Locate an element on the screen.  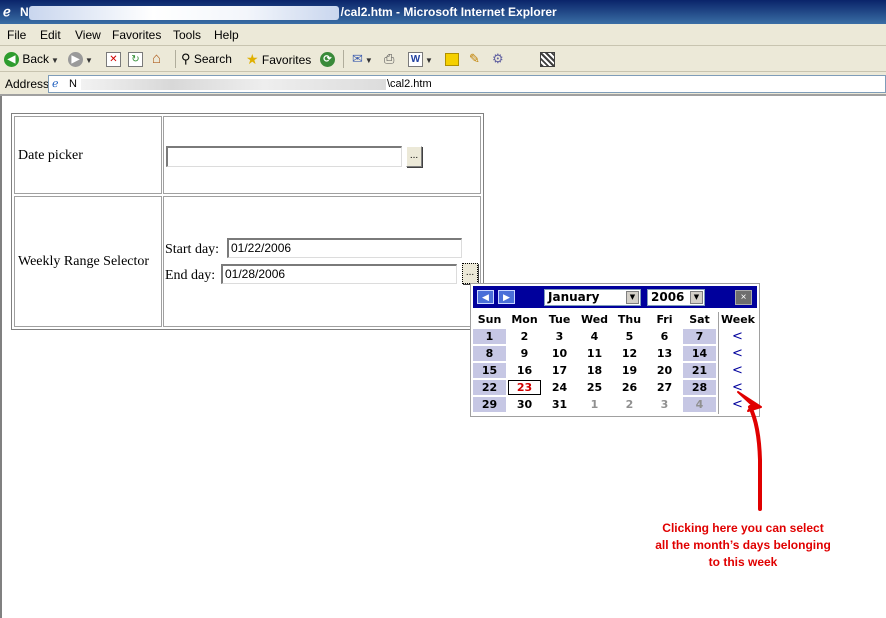
stop-icon: ✕ is located at coordinates (113, 60).